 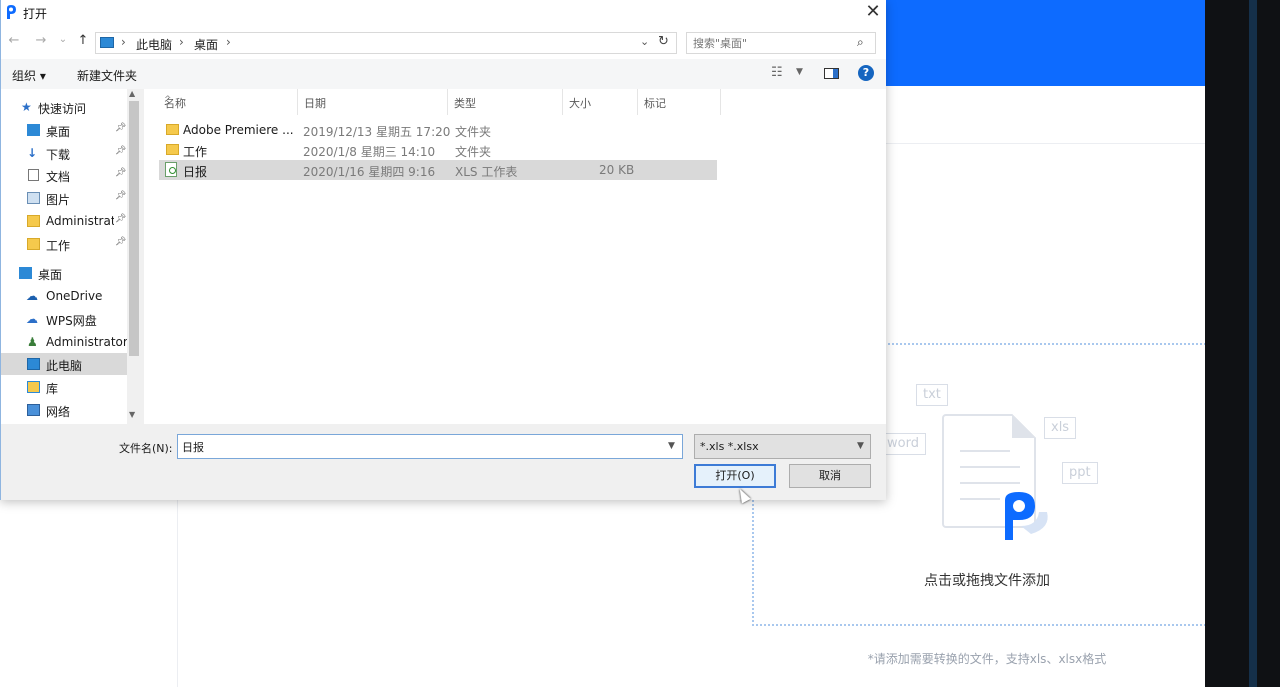 What do you see at coordinates (438, 170) in the screenshot?
I see `file-row-selected: 日报 2020/1/16 星期四 9:16 XLS 工作表 20 KB` at bounding box center [438, 170].